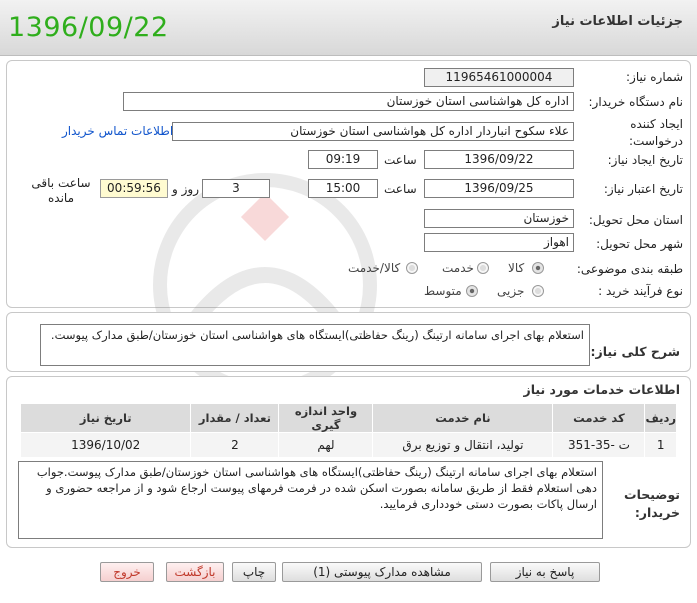 The height and width of the screenshot is (603, 697). What do you see at coordinates (412, 268) in the screenshot?
I see `category-radio-goods-service` at bounding box center [412, 268].